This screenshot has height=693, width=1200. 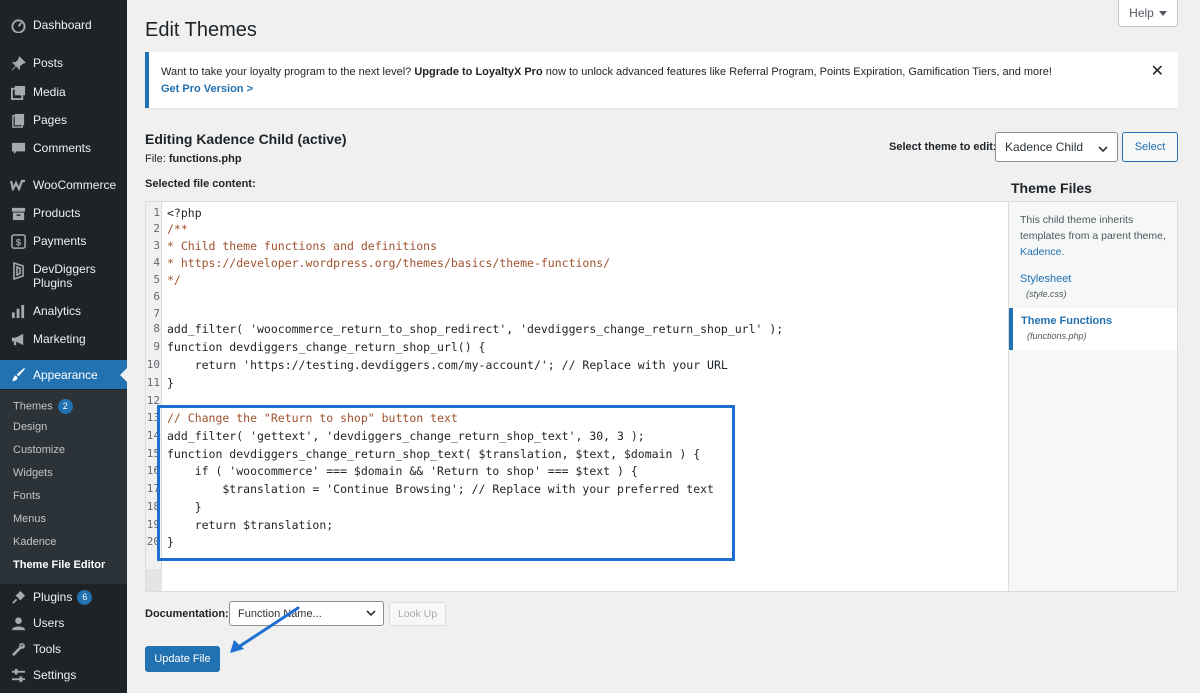 I want to click on nav-analytics: Analytics, so click(x=63, y=311).